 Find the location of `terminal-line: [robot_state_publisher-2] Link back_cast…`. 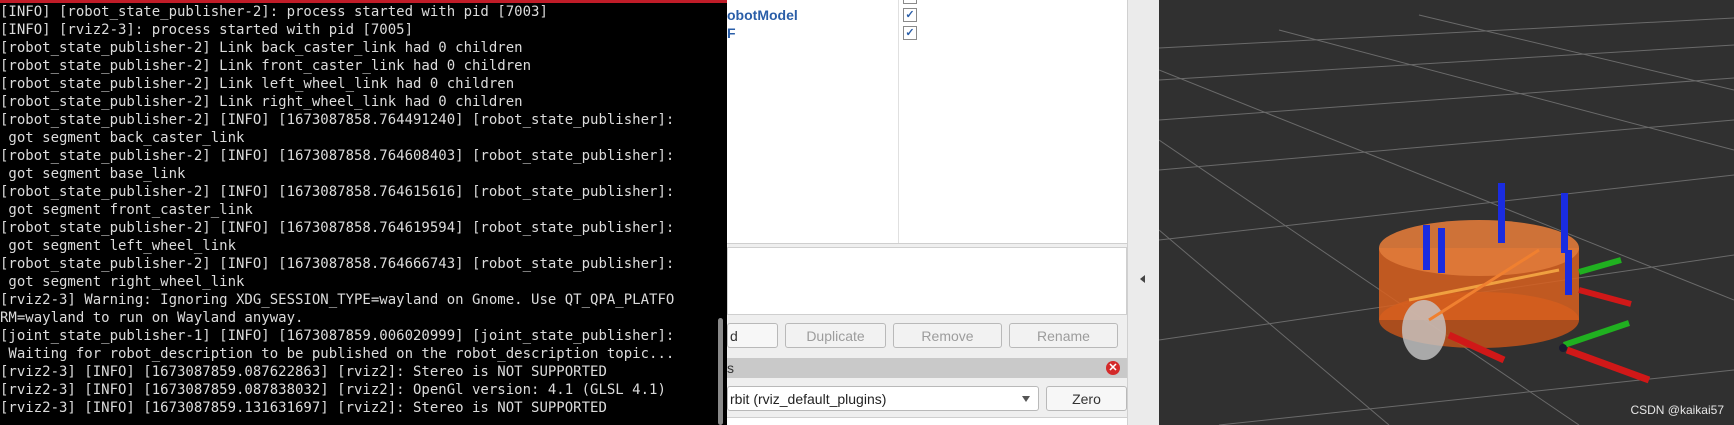

terminal-line: [robot_state_publisher-2] Link back_cast… is located at coordinates (261, 48).